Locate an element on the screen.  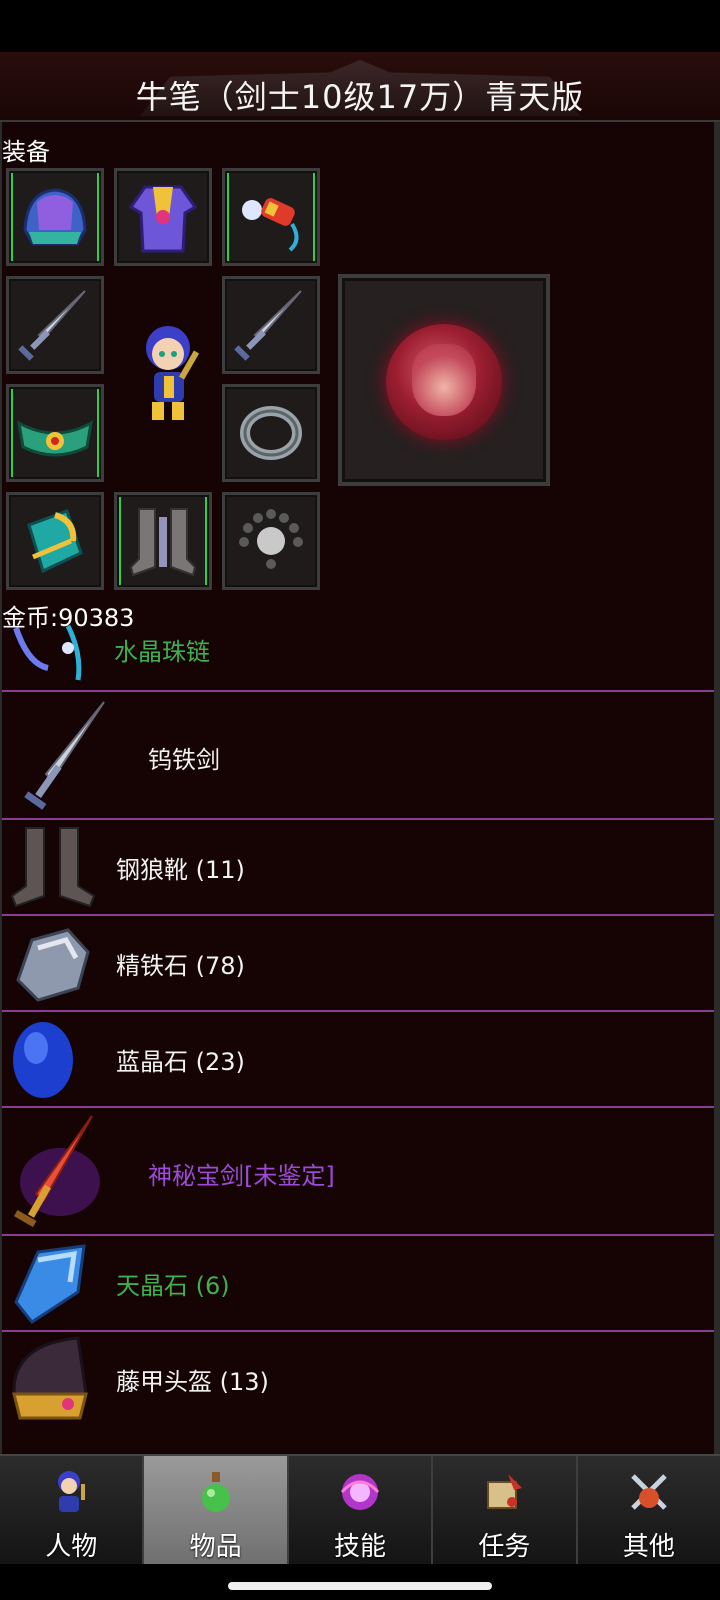
bracer-icon is located at coordinates (55, 541).